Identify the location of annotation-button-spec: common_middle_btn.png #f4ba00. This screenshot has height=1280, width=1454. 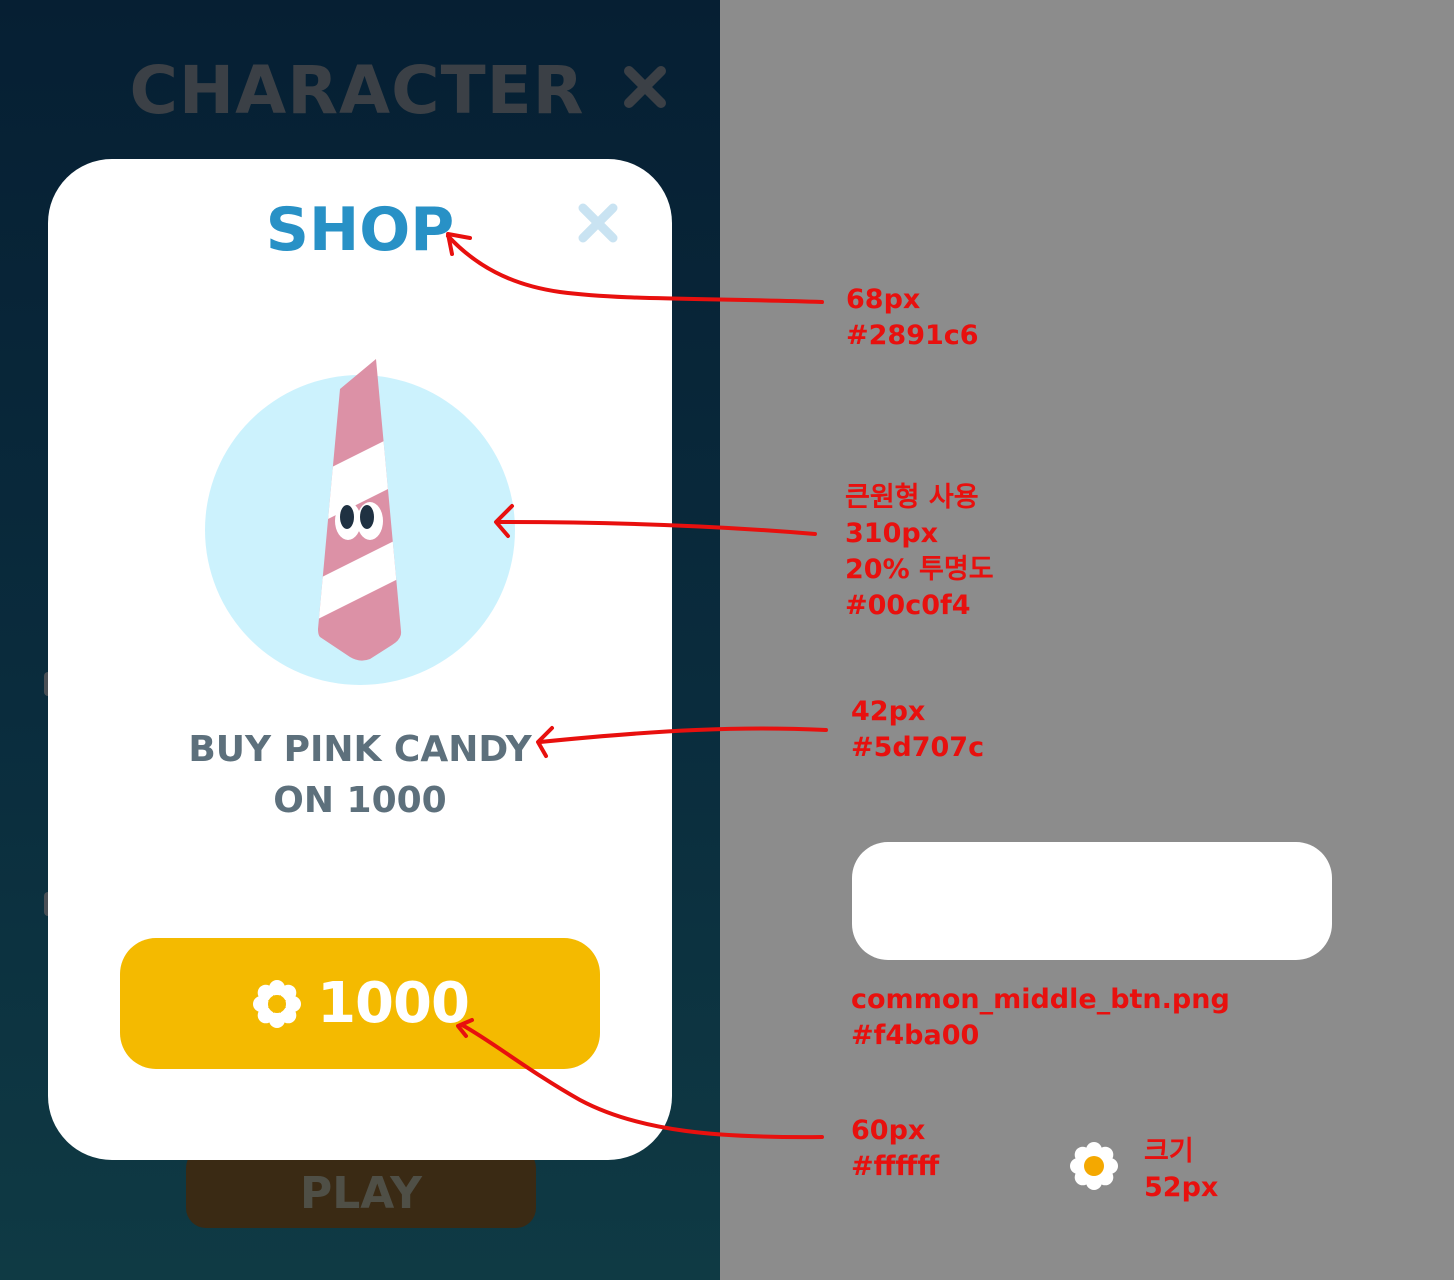
(1040, 1018).